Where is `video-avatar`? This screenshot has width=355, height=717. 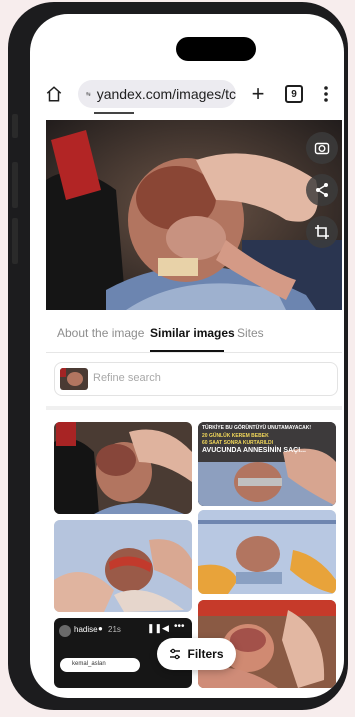 video-avatar is located at coordinates (65, 631).